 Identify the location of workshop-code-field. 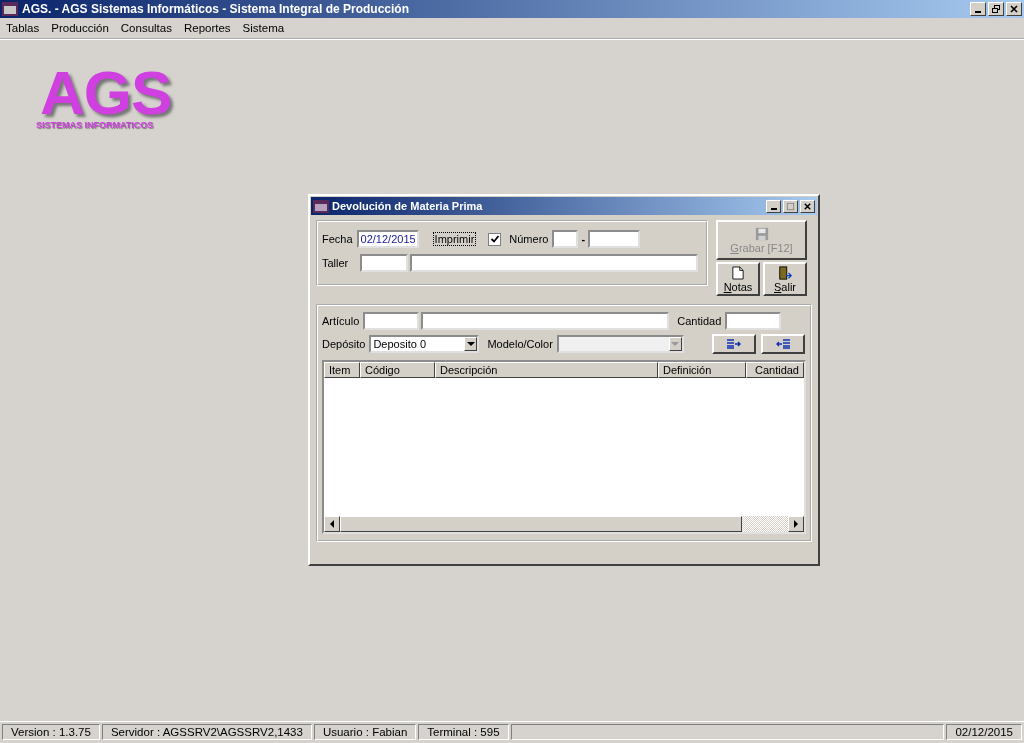
(384, 263).